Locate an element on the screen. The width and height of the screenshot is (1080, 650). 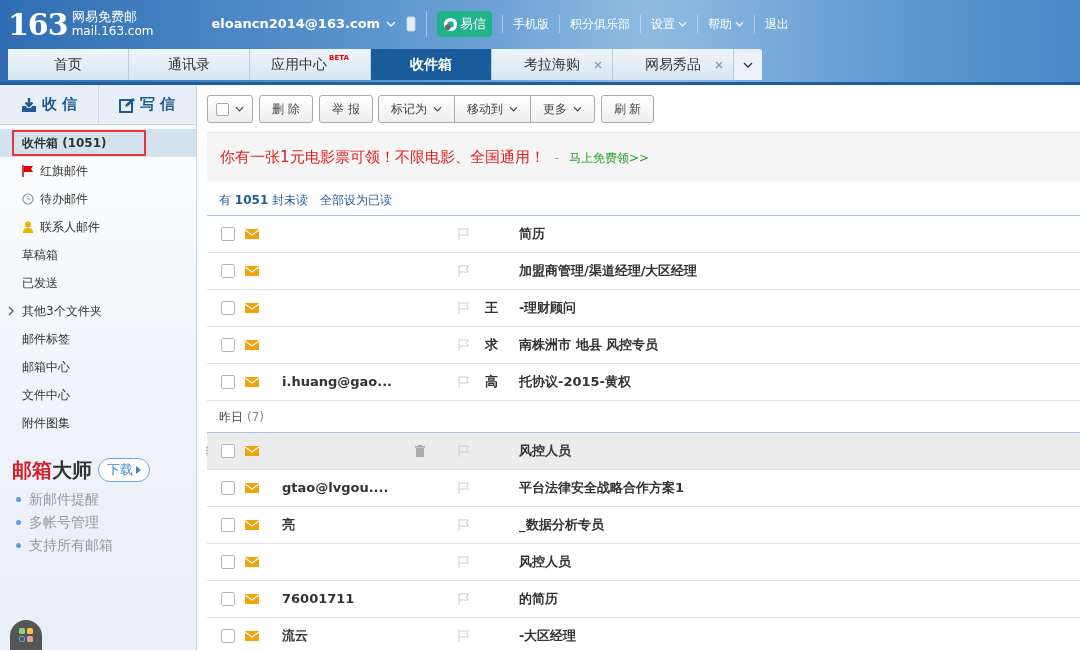
subject-text: 简历 is located at coordinates (532, 234).